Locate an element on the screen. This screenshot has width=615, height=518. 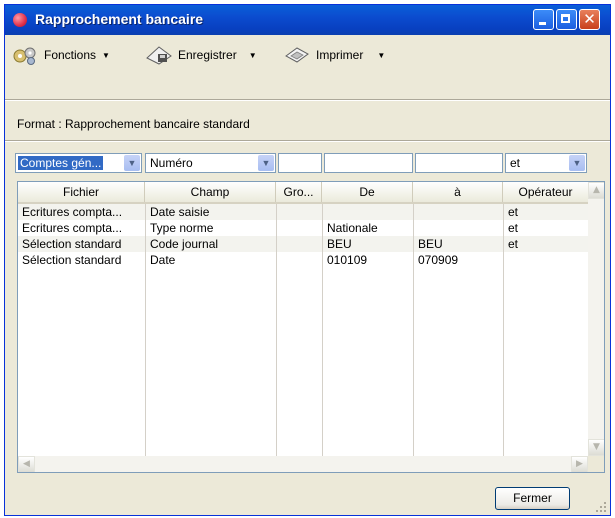
de-filter-input is located at coordinates (368, 163).